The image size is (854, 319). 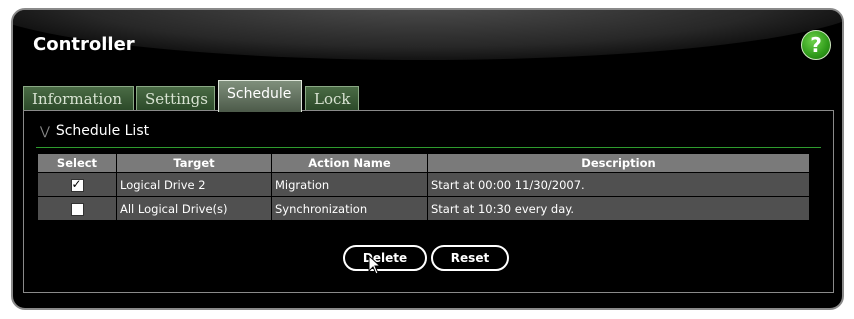 I want to click on column-header-description: Description, so click(x=618, y=163).